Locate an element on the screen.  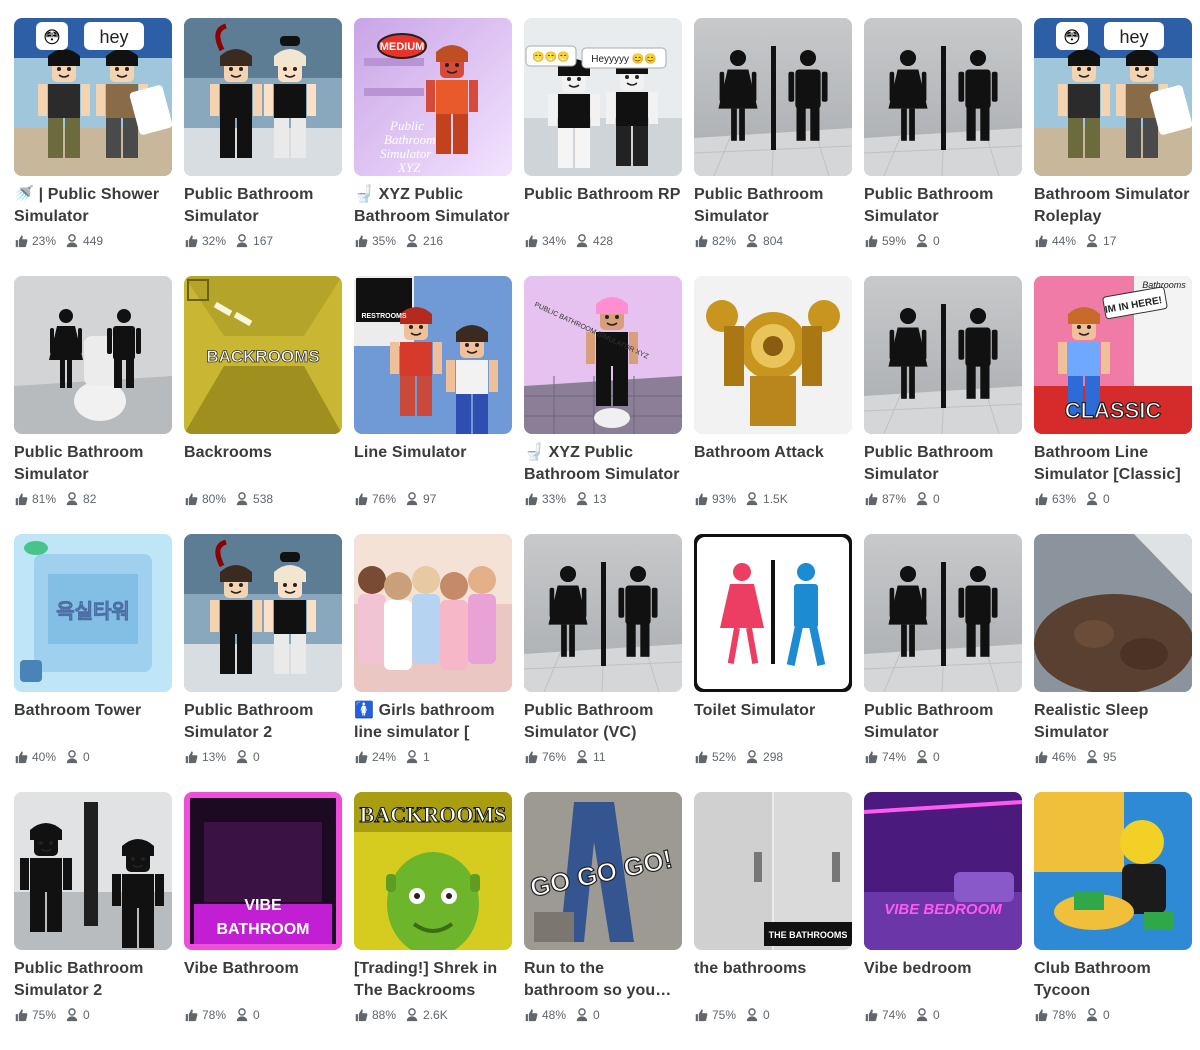
game-card: Bathroom Attack 93% 1.5K is located at coordinates (773, 401).